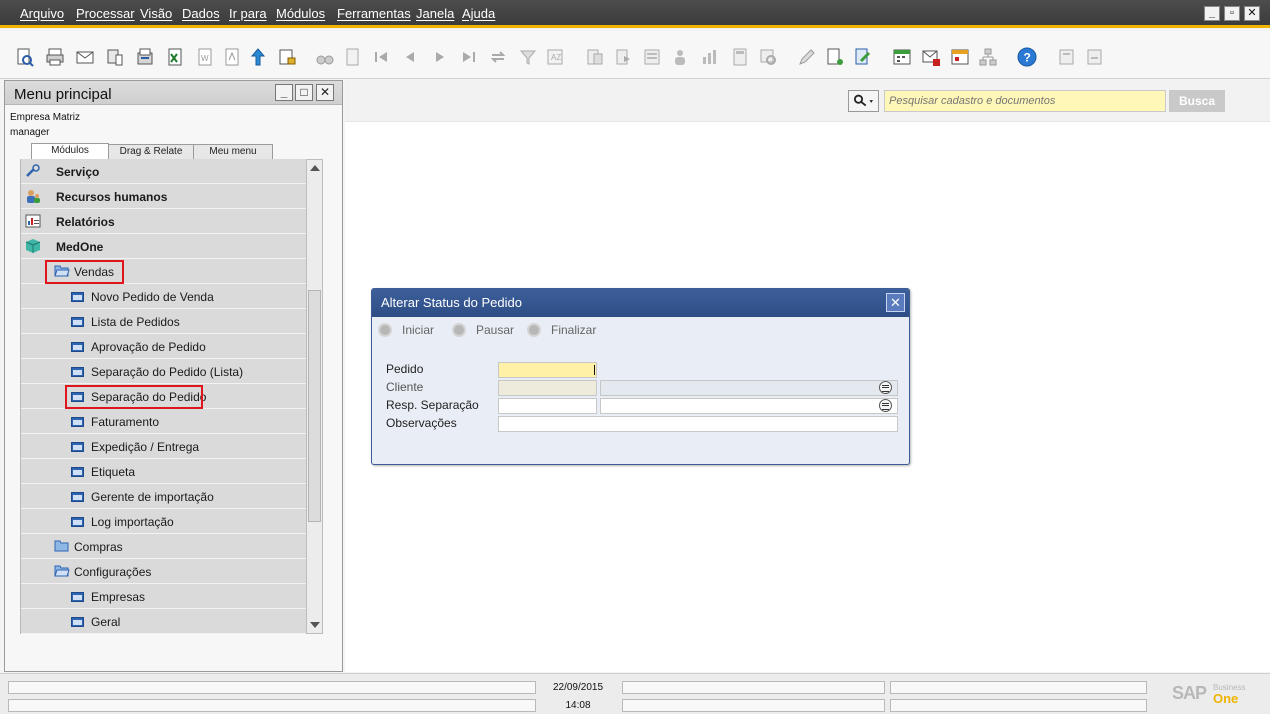 Image resolution: width=1270 pixels, height=714 pixels. What do you see at coordinates (382, 57) in the screenshot?
I see `first-record-icon` at bounding box center [382, 57].